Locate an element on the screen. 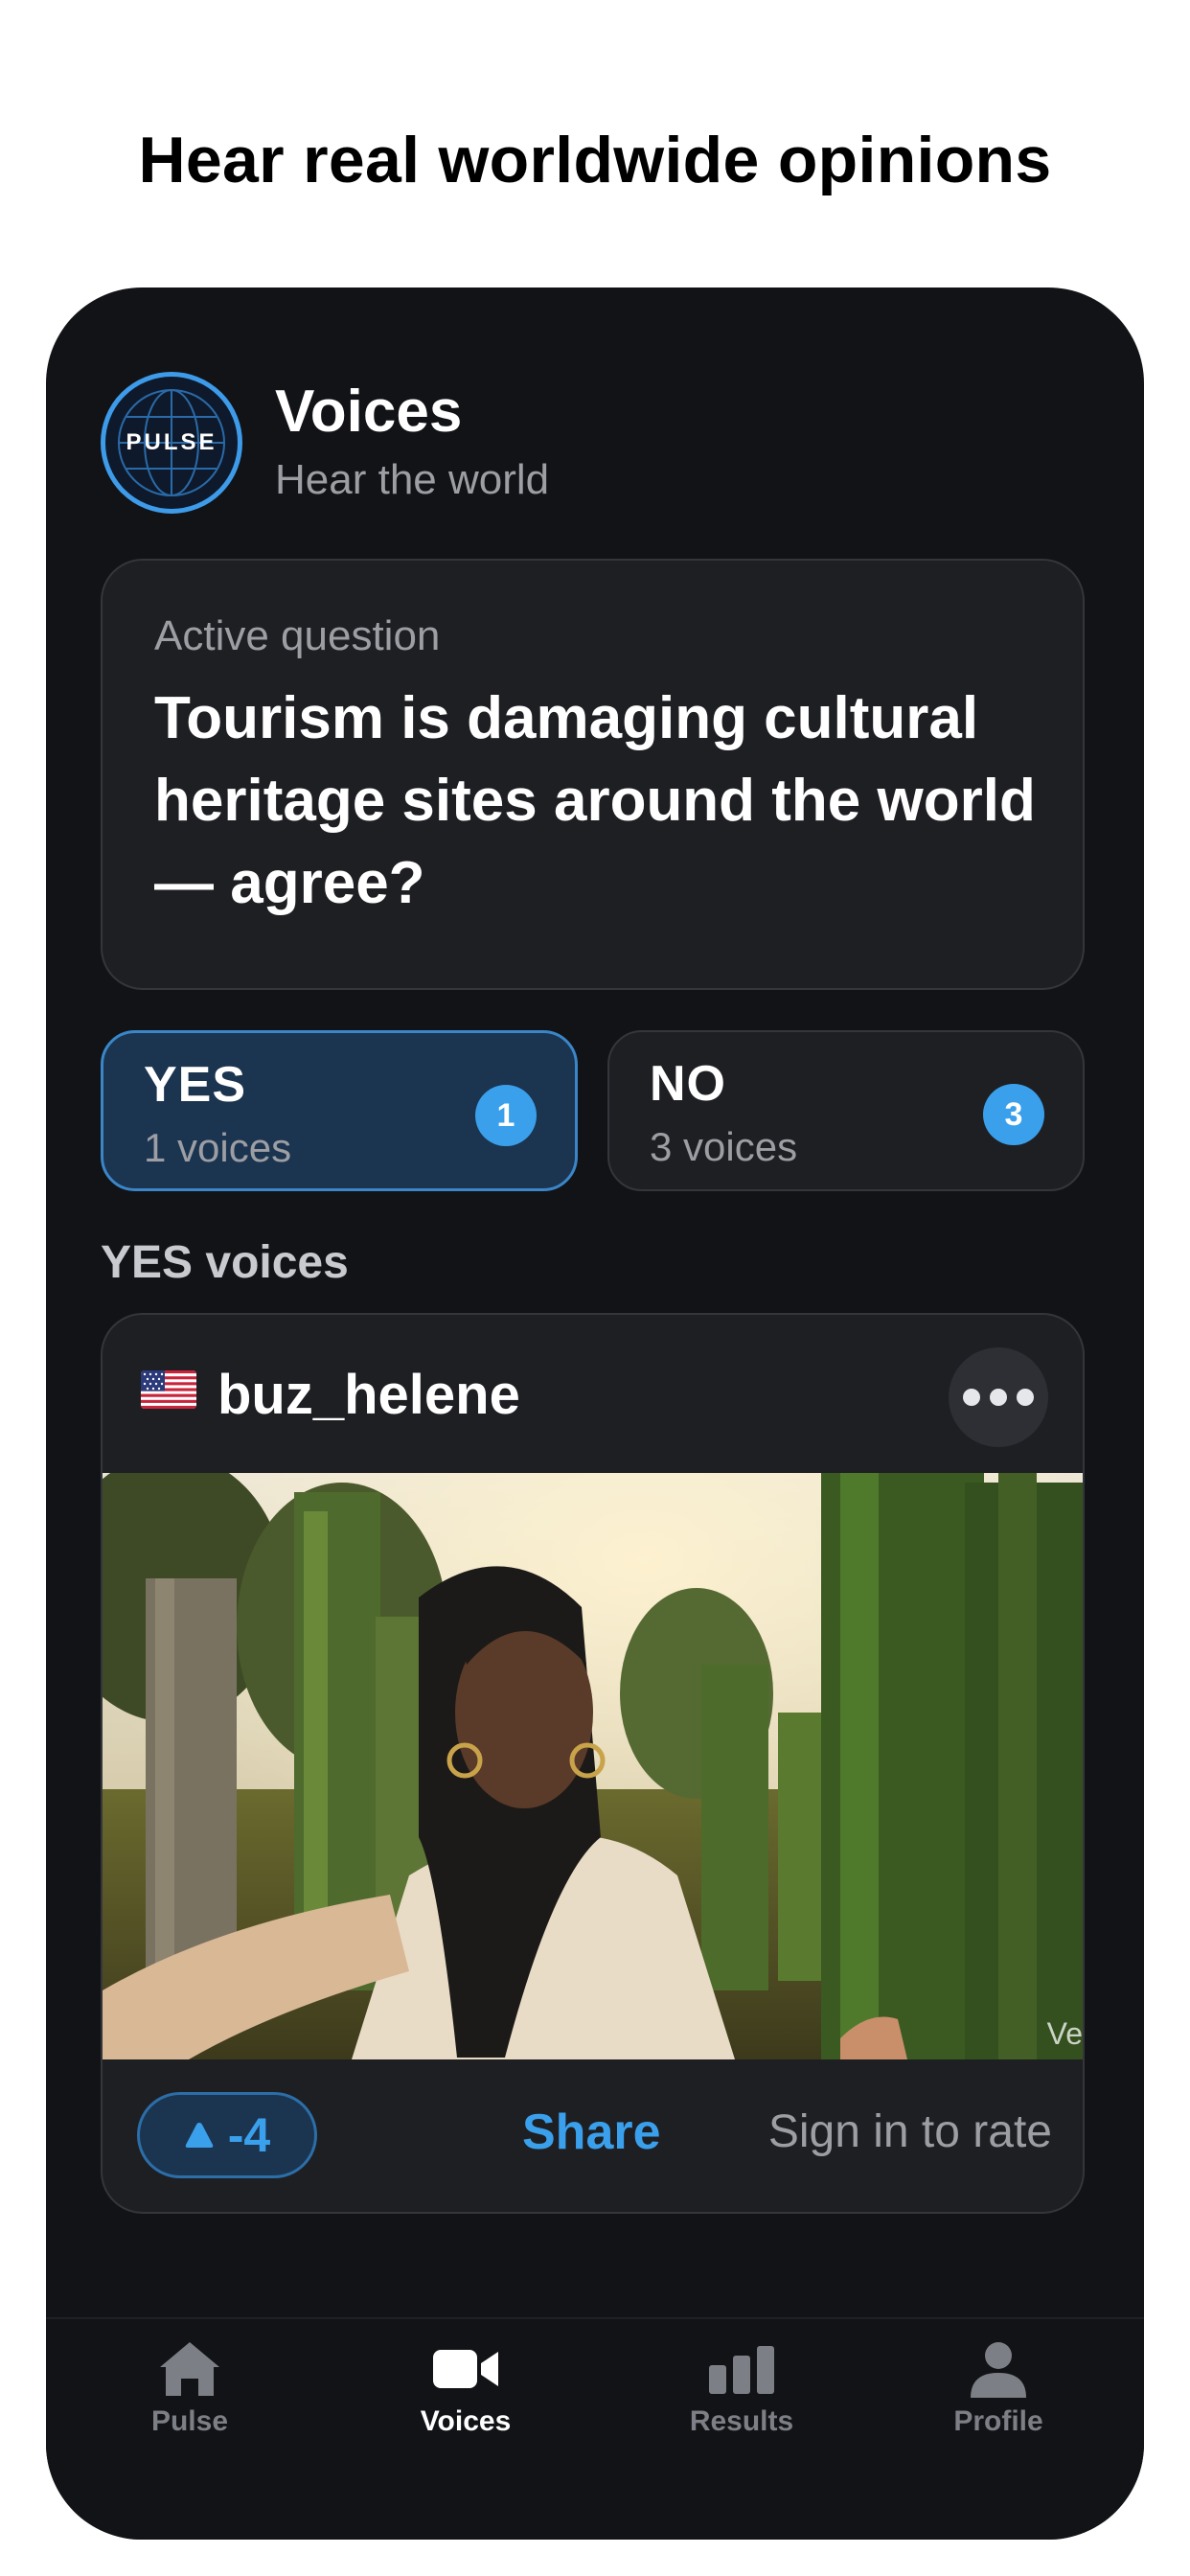 This screenshot has width=1190, height=2576. more-options-button is located at coordinates (999, 1397).